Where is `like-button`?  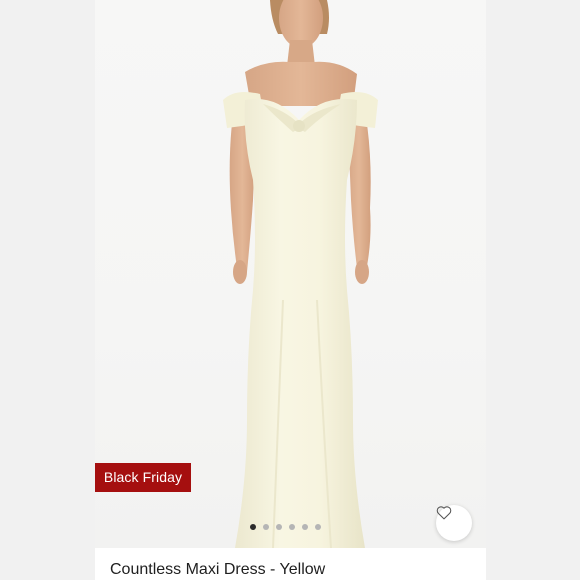
like-button is located at coordinates (454, 523).